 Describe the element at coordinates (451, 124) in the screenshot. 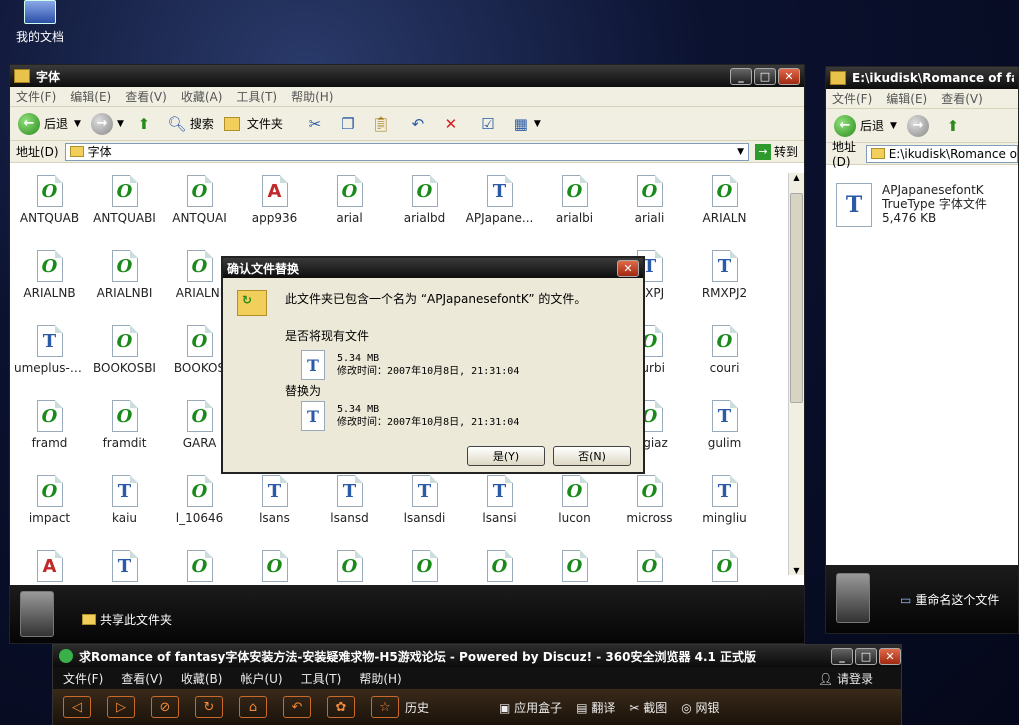

I see `delete-icon: ✕` at that location.